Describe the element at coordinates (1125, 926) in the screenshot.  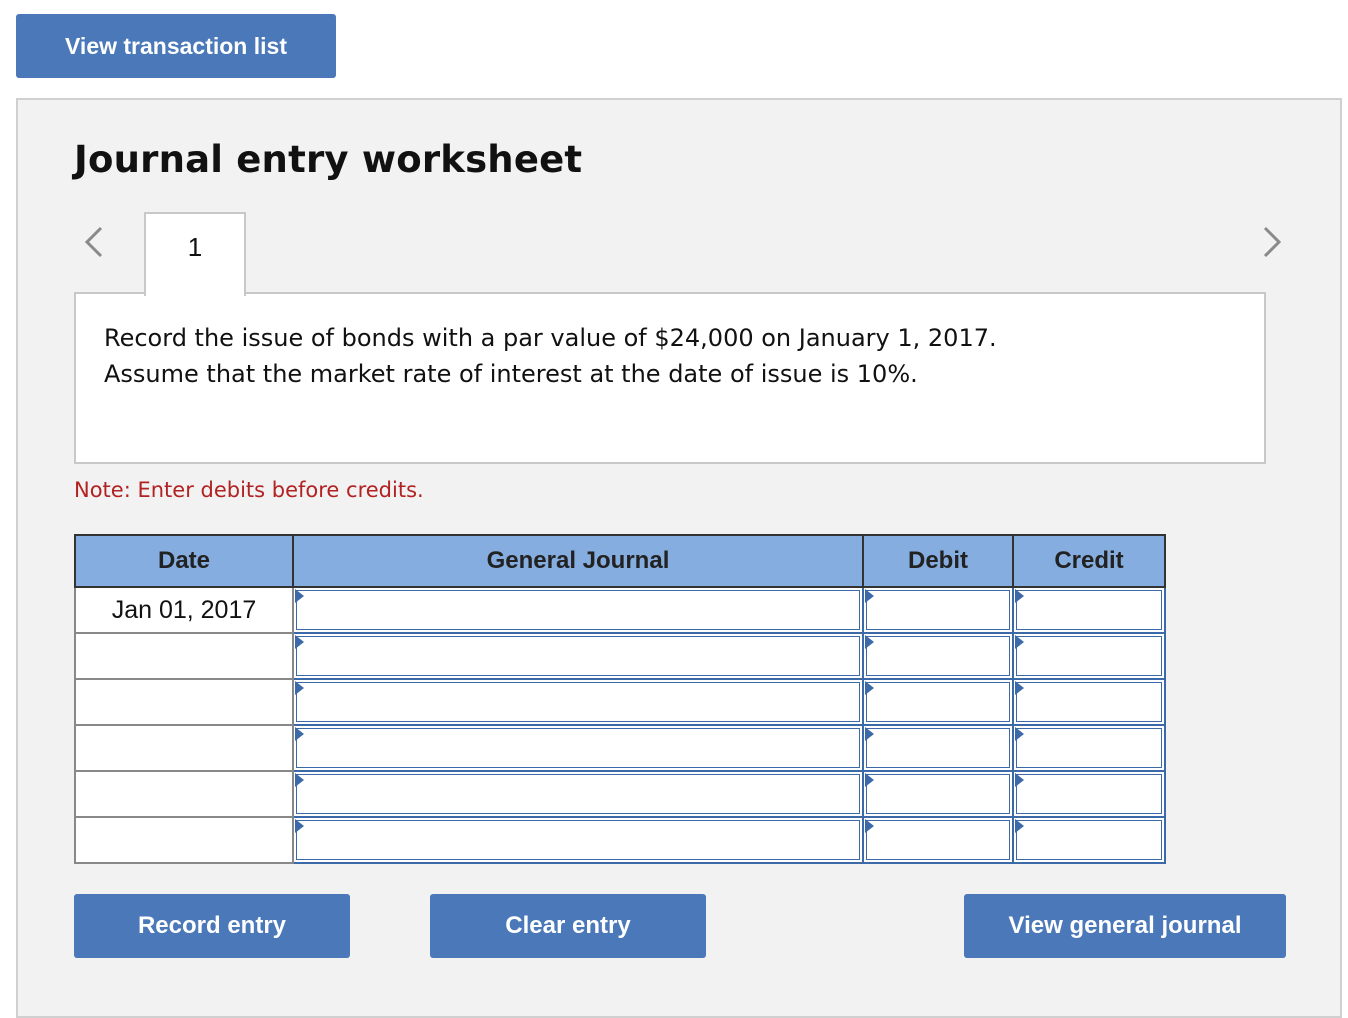
I see `view-general-journal-button: View general journal` at that location.